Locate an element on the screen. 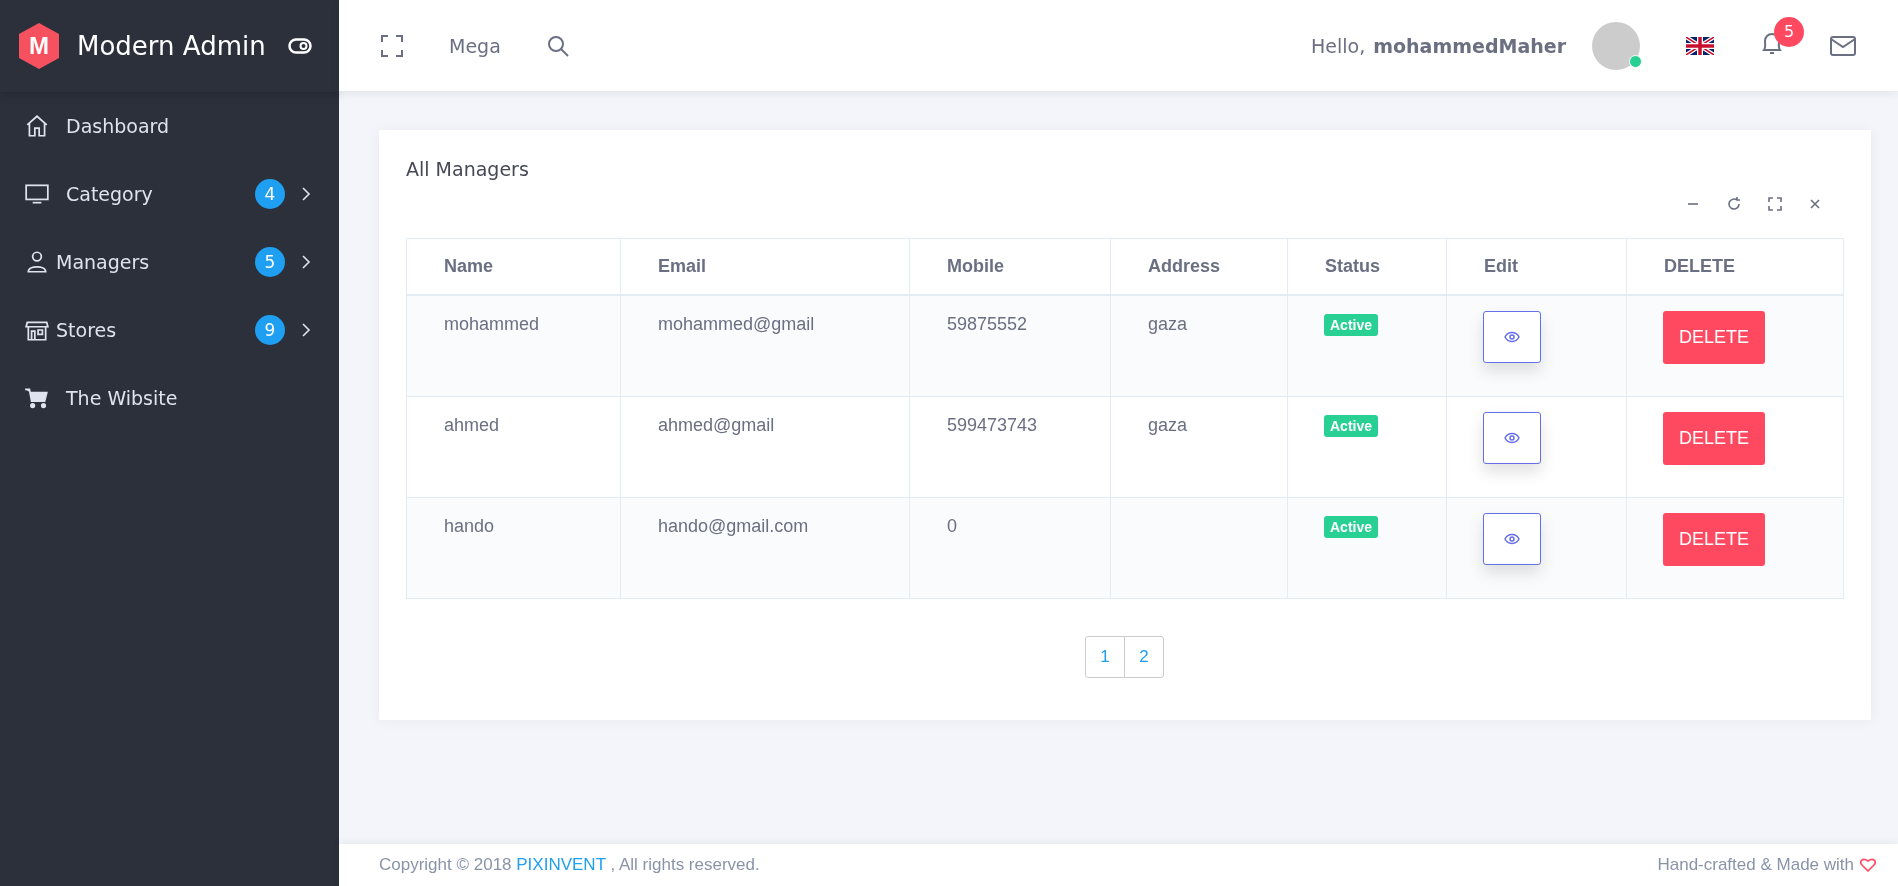 The height and width of the screenshot is (886, 1898). table-cell: hando is located at coordinates (513, 548).